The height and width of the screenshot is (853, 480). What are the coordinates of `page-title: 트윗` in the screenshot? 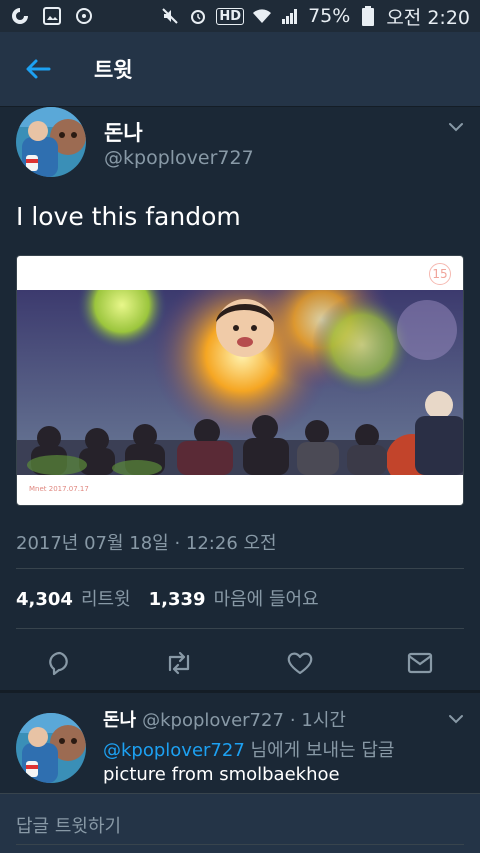 It's located at (113, 70).